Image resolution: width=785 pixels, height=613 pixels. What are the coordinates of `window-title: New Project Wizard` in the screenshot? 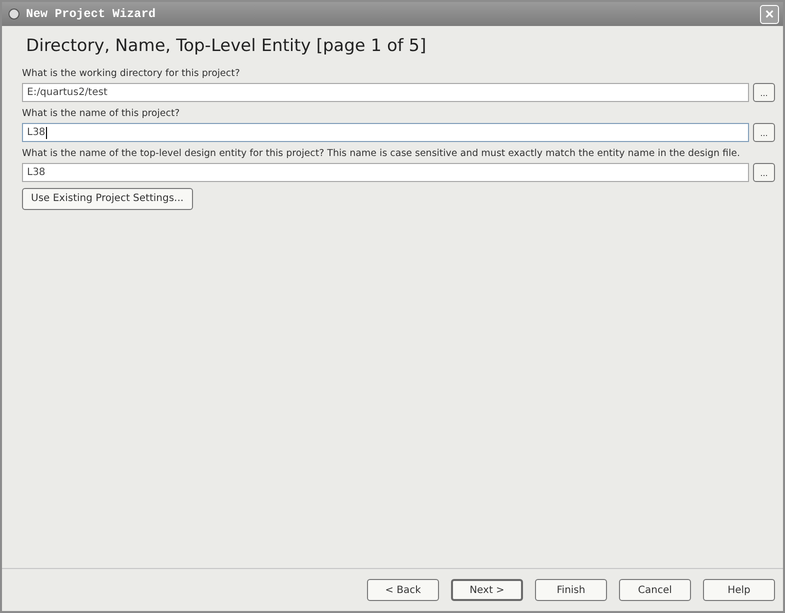 It's located at (91, 14).